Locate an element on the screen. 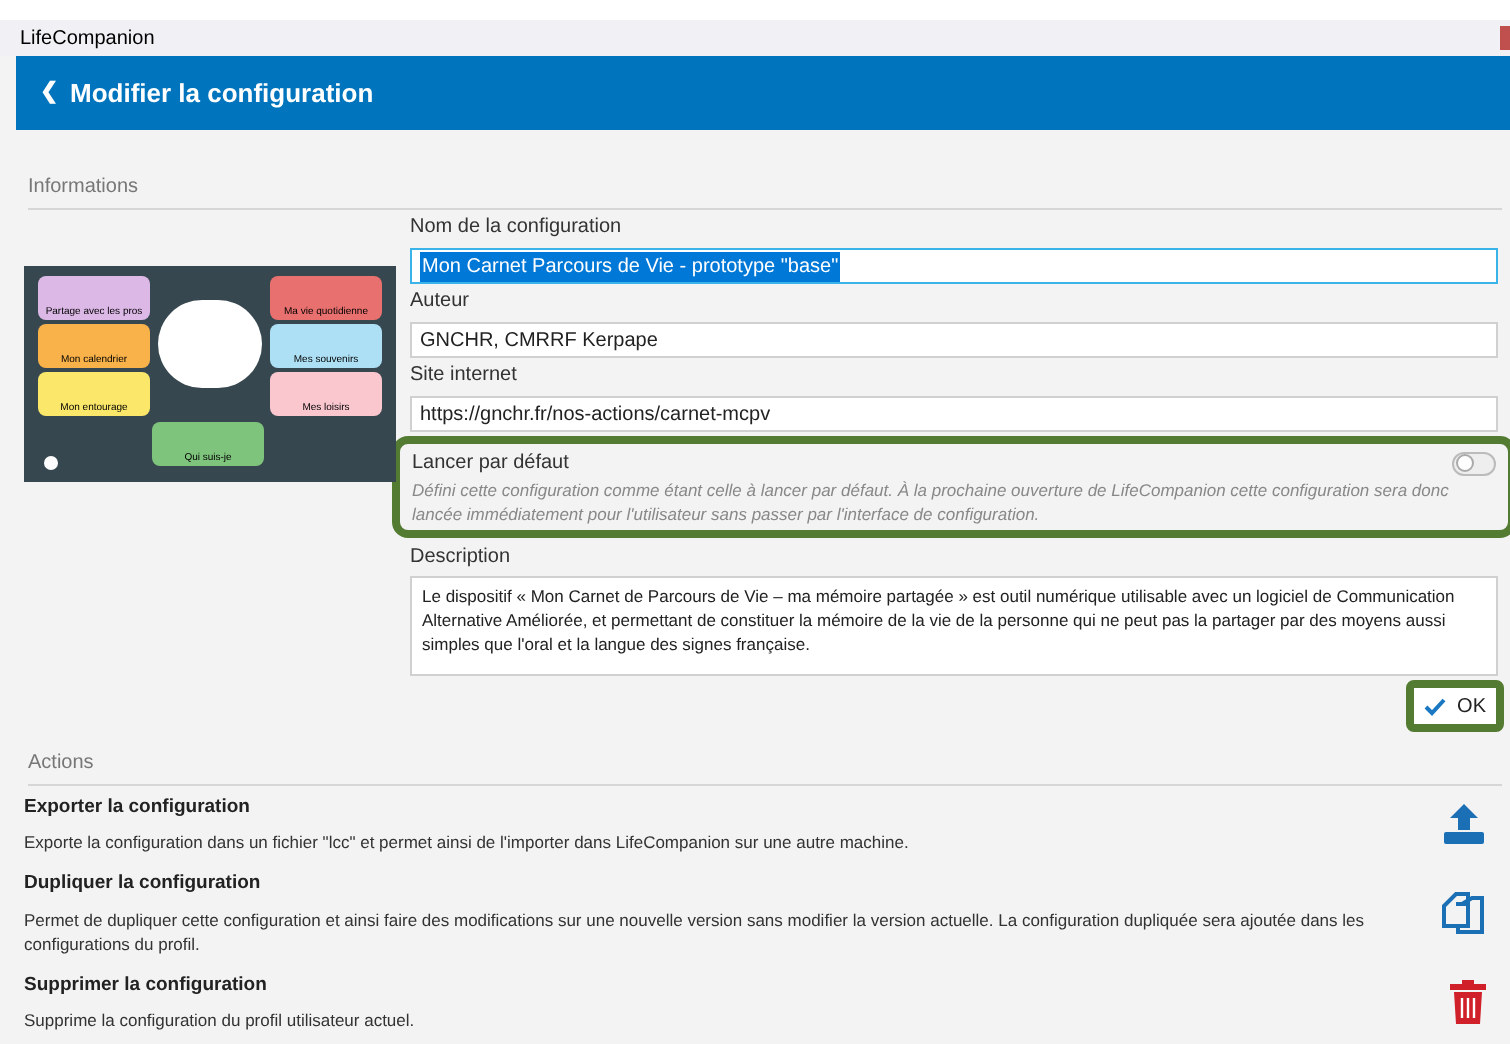  field-label: Description is located at coordinates (461, 558).